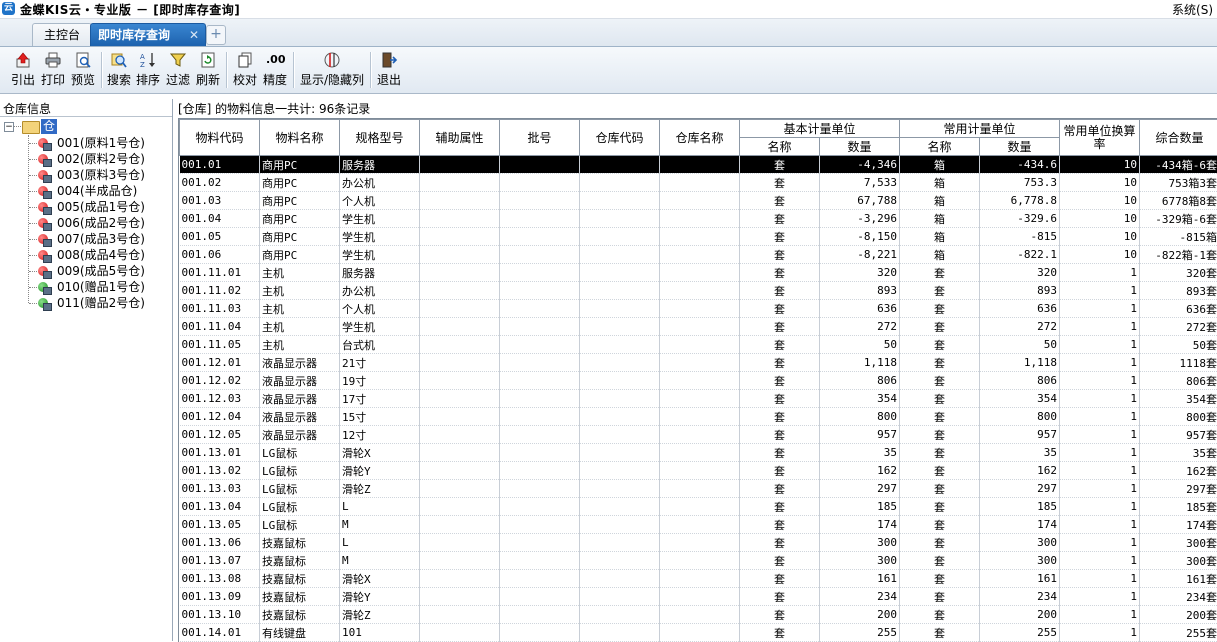 The image size is (1217, 642). What do you see at coordinates (1178, 417) in the screenshot?
I see `table-cell: 800套` at bounding box center [1178, 417].